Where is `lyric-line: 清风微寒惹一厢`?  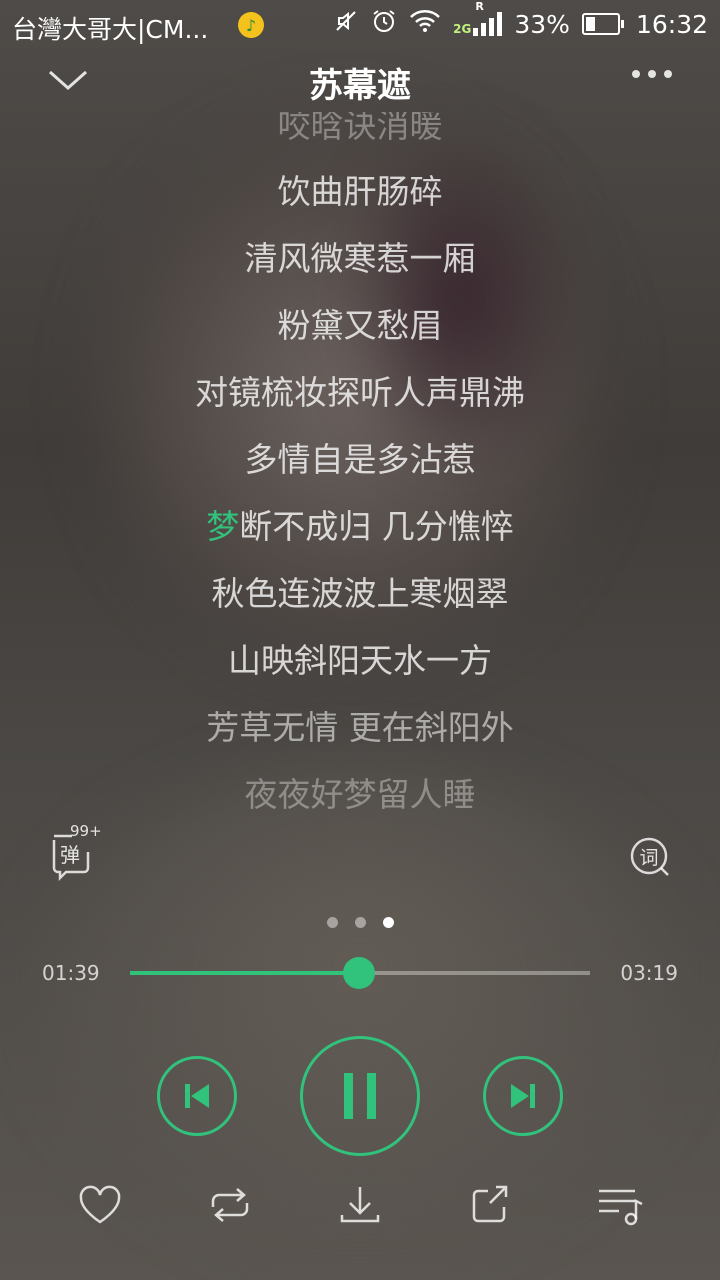
lyric-line: 清风微寒惹一厢 is located at coordinates (360, 258).